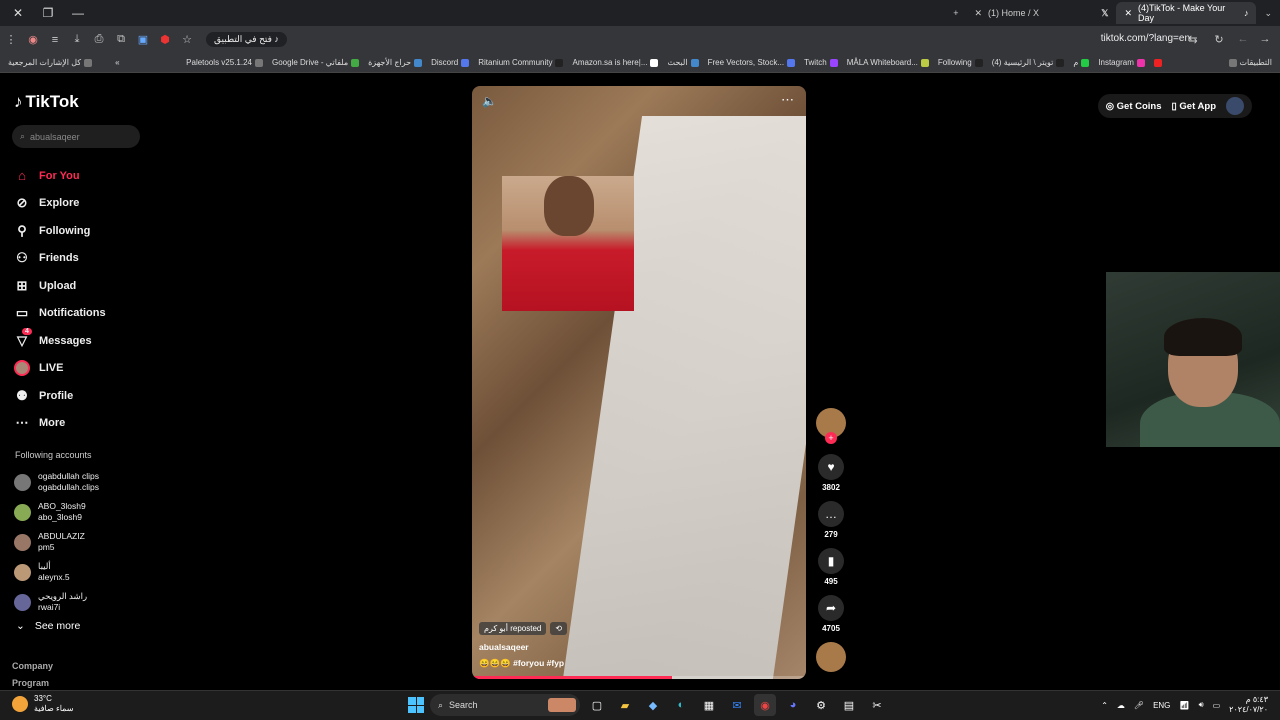 The width and height of the screenshot is (1280, 720). Describe the element at coordinates (56, 482) in the screenshot. I see `following-account: ogabdullah clips ogabdullah.clips` at that location.